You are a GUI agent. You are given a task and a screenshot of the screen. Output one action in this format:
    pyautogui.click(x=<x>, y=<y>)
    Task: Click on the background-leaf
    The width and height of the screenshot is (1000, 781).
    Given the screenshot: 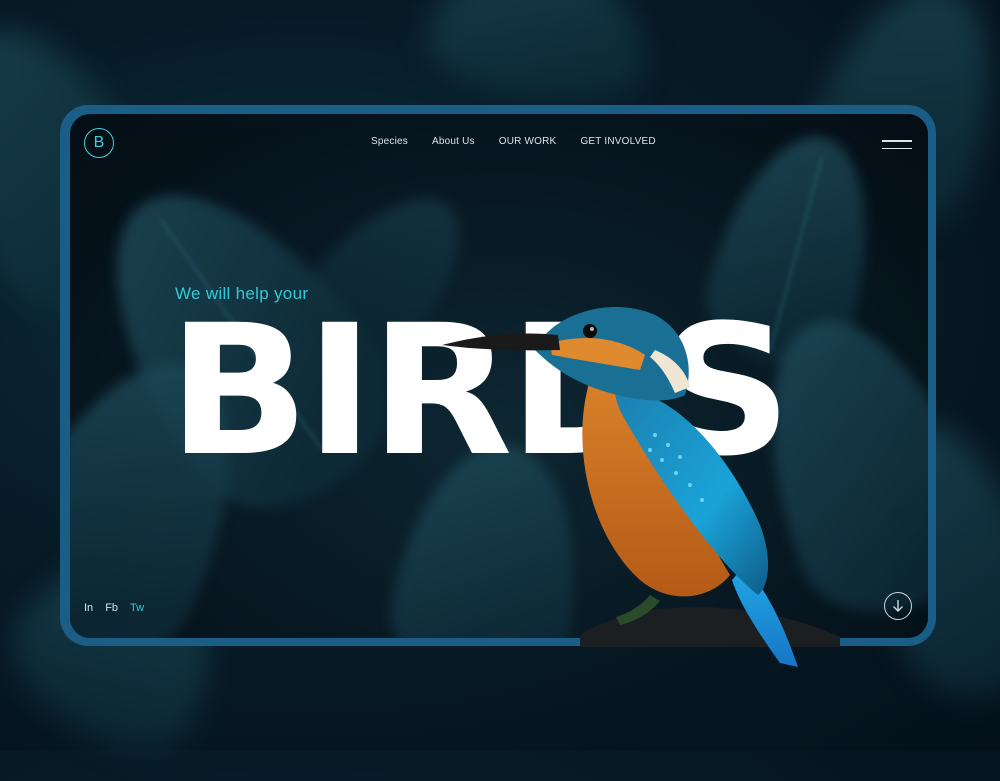 What is the action you would take?
    pyautogui.click(x=540, y=59)
    